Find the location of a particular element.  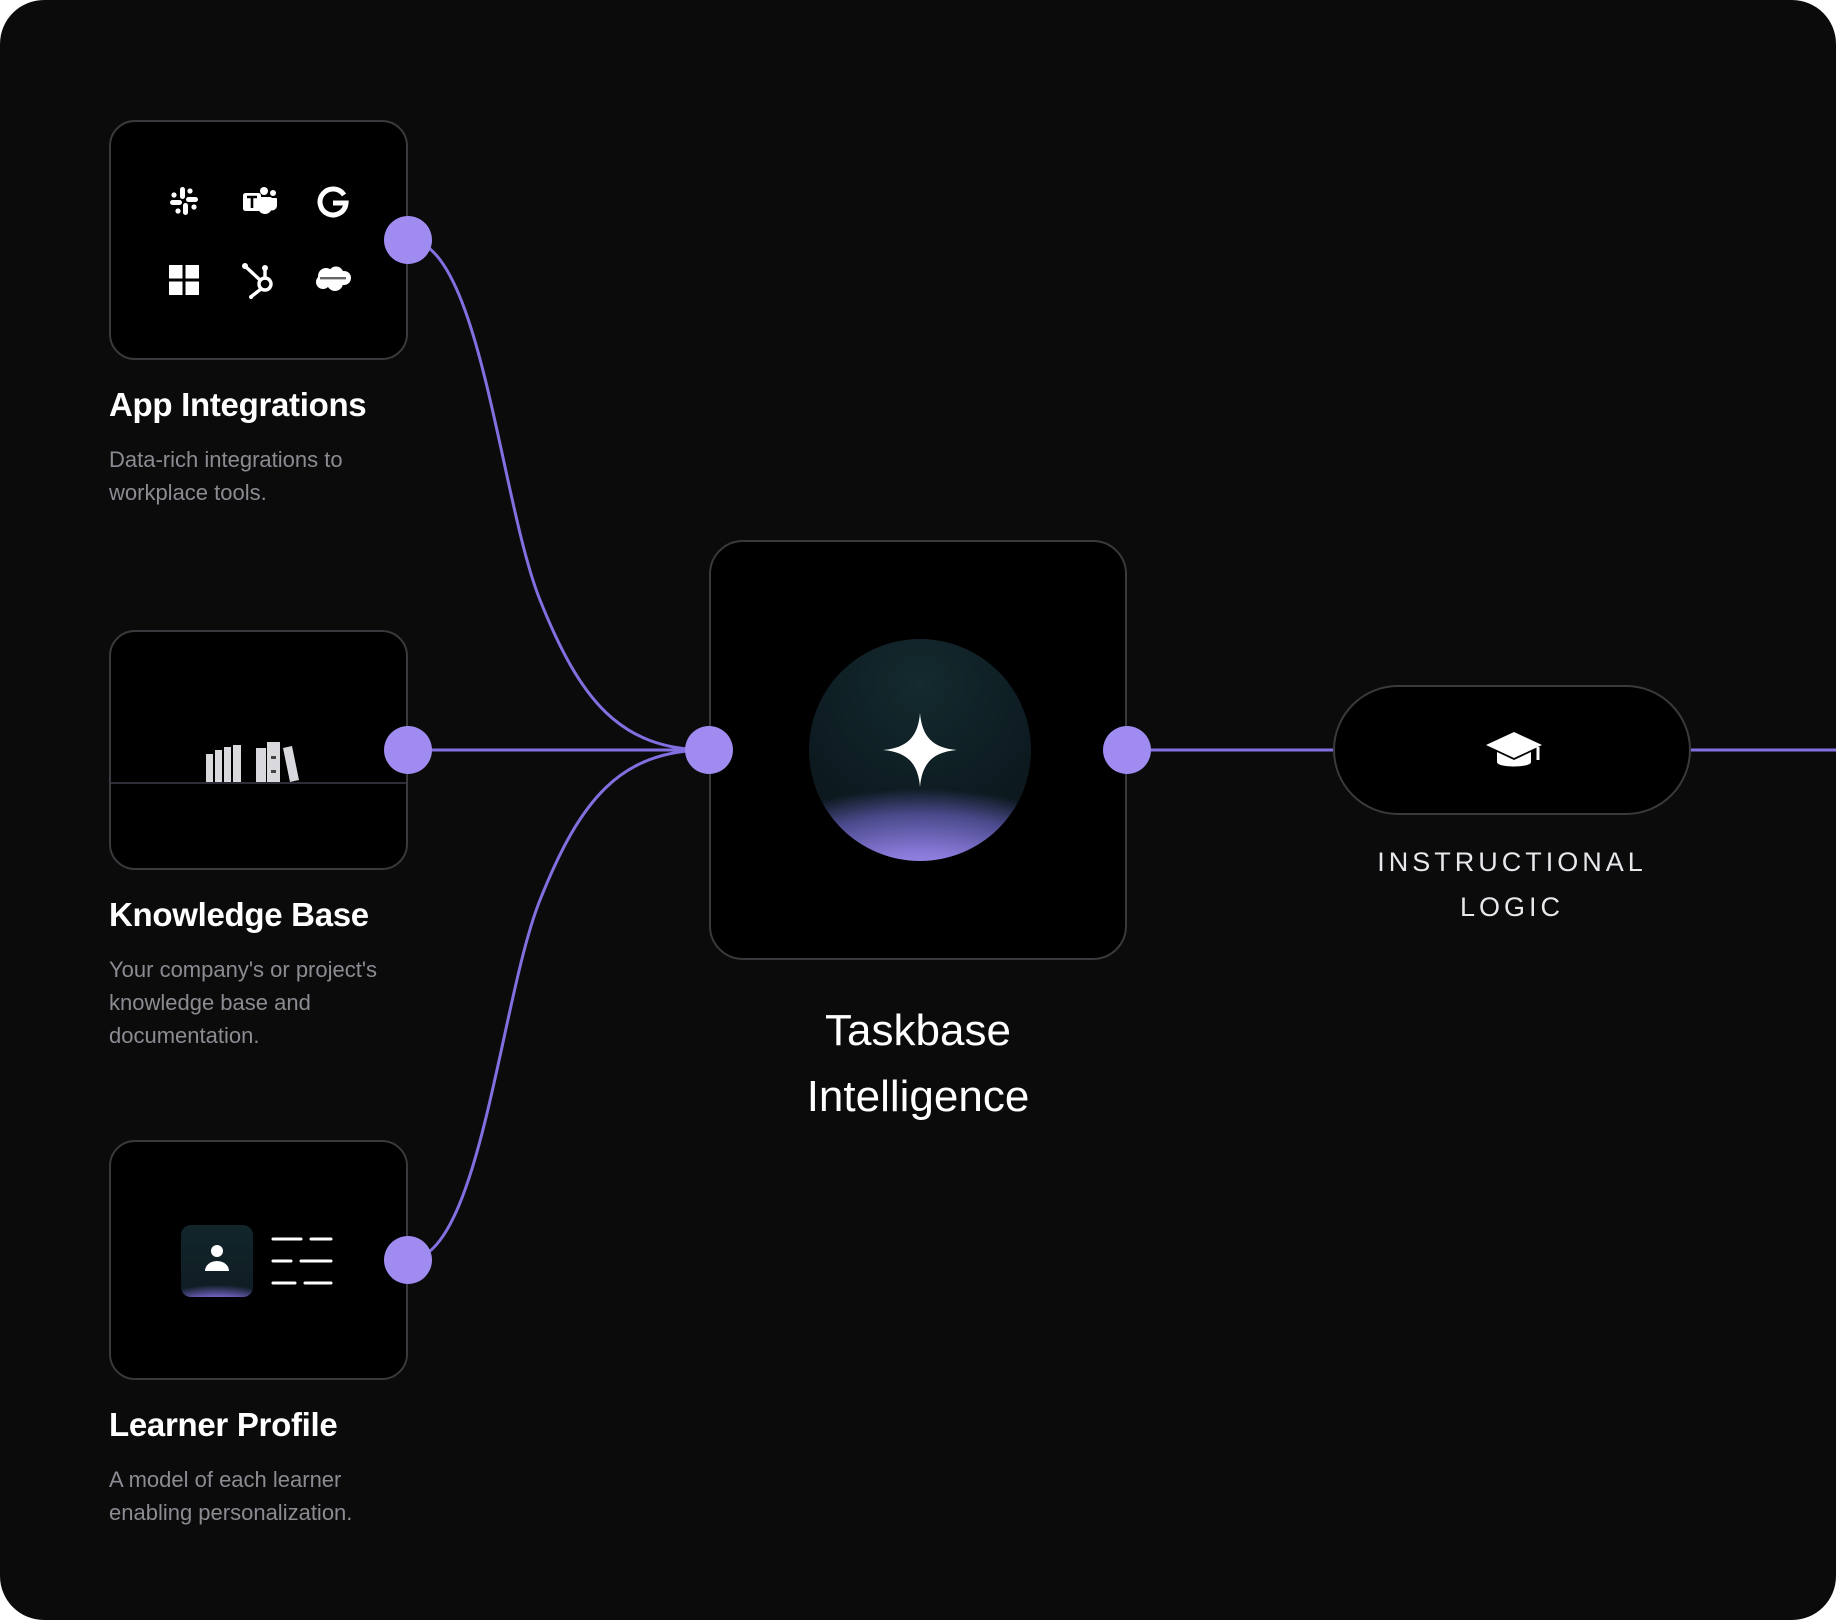

knowledge-base-shelf-line is located at coordinates (258, 783).